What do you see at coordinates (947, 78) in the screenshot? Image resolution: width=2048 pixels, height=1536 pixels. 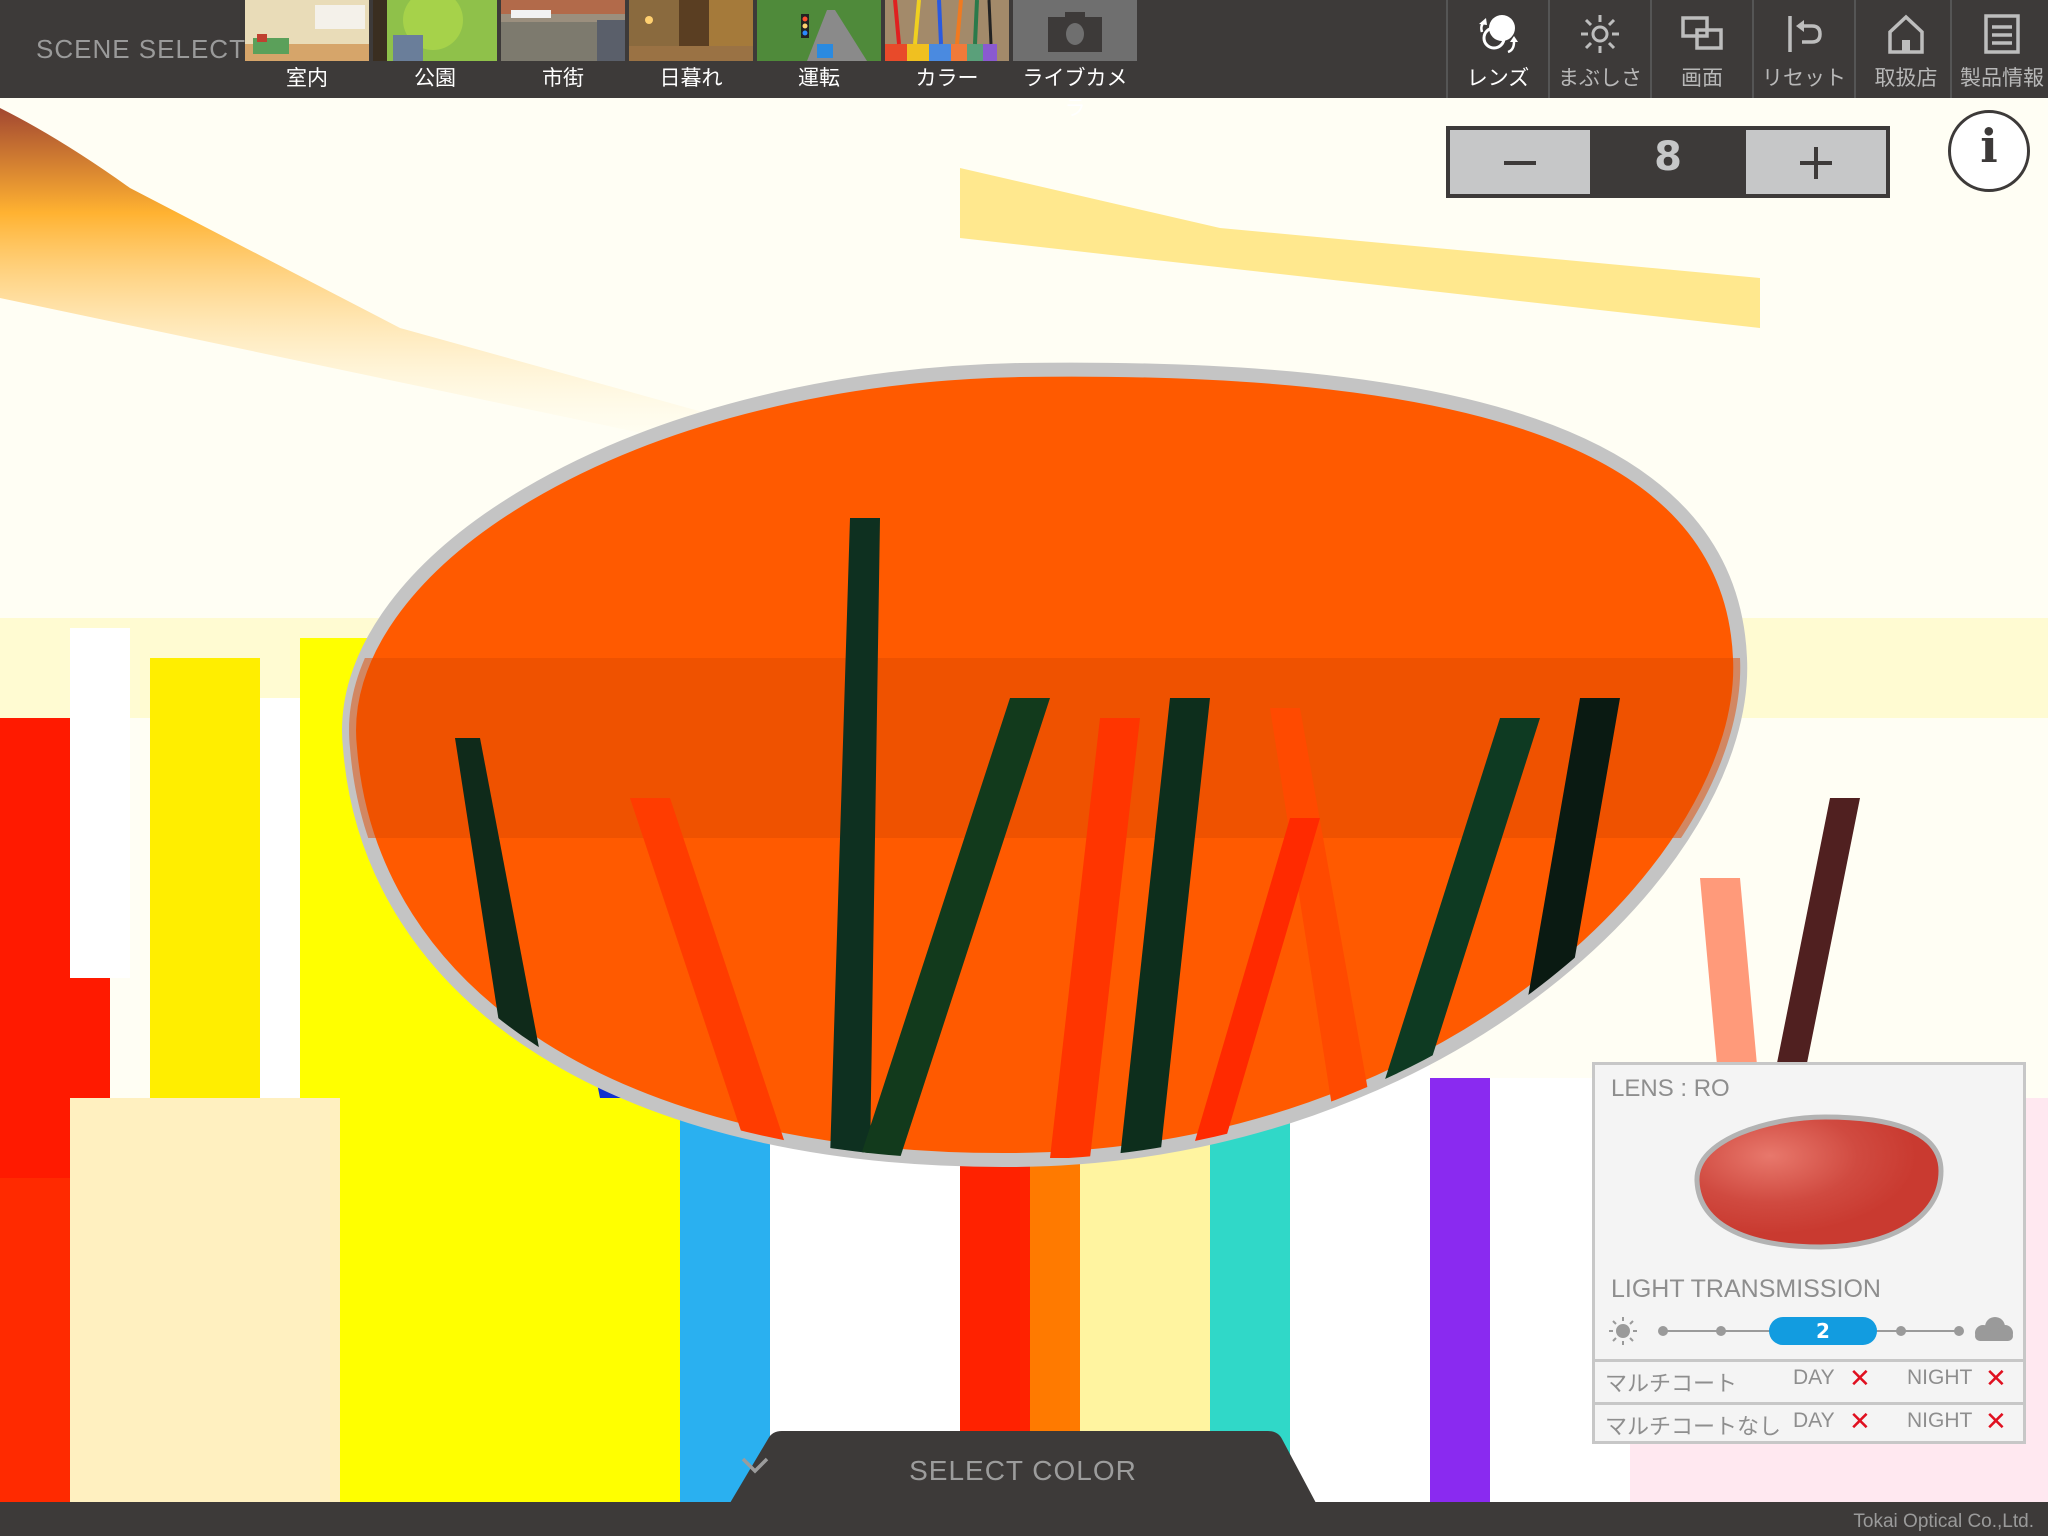 I see `scene-label: カラー` at bounding box center [947, 78].